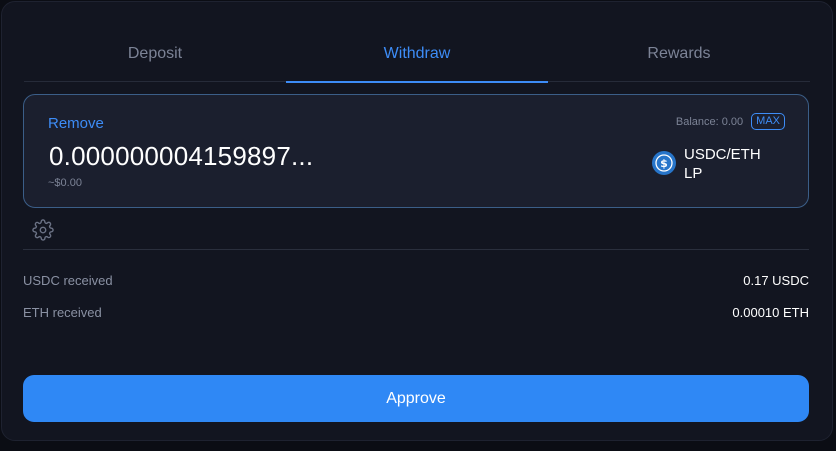  Describe the element at coordinates (416, 249) in the screenshot. I see `divider` at that location.